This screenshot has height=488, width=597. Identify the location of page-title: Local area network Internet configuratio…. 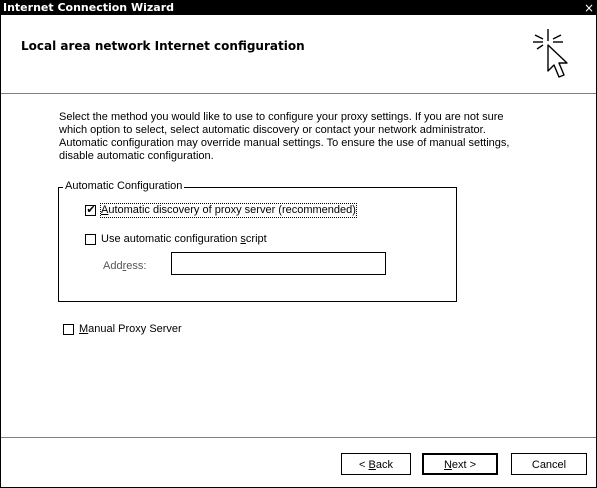
(163, 46).